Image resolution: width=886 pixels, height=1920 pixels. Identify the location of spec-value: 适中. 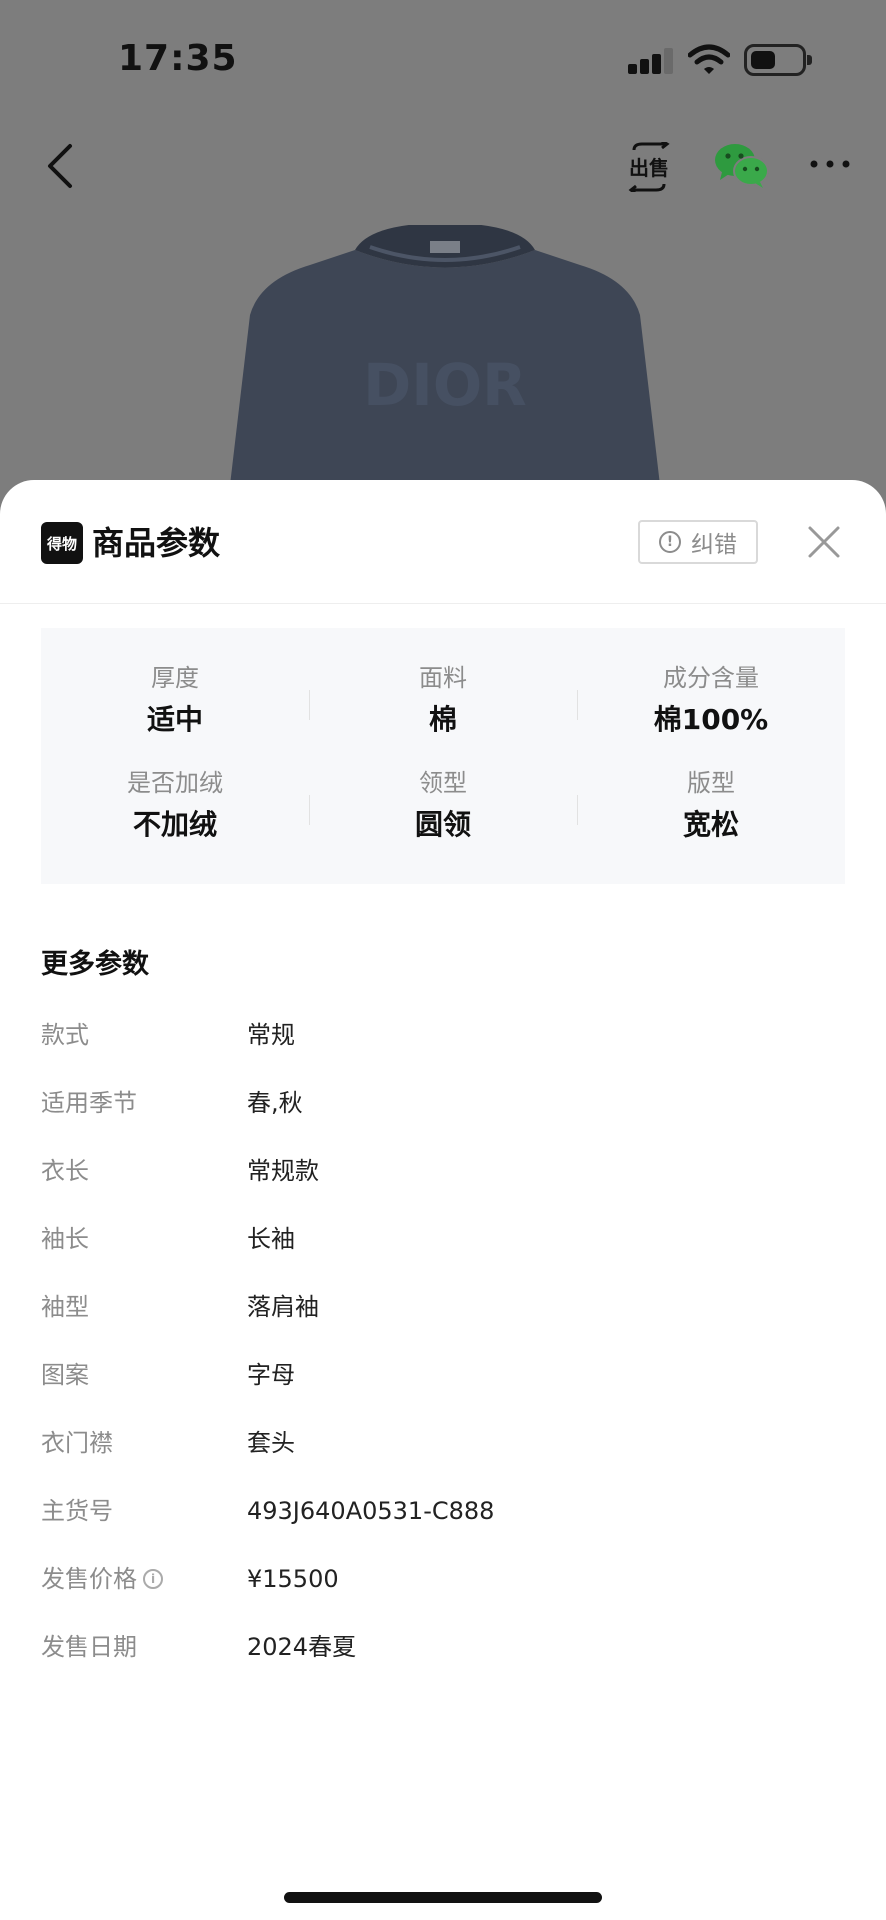
(174, 719).